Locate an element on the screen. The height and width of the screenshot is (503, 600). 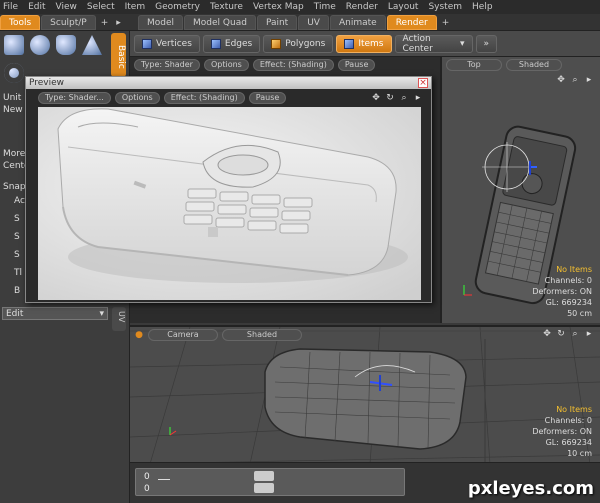
tool-item-3: S is located at coordinates (17, 237).